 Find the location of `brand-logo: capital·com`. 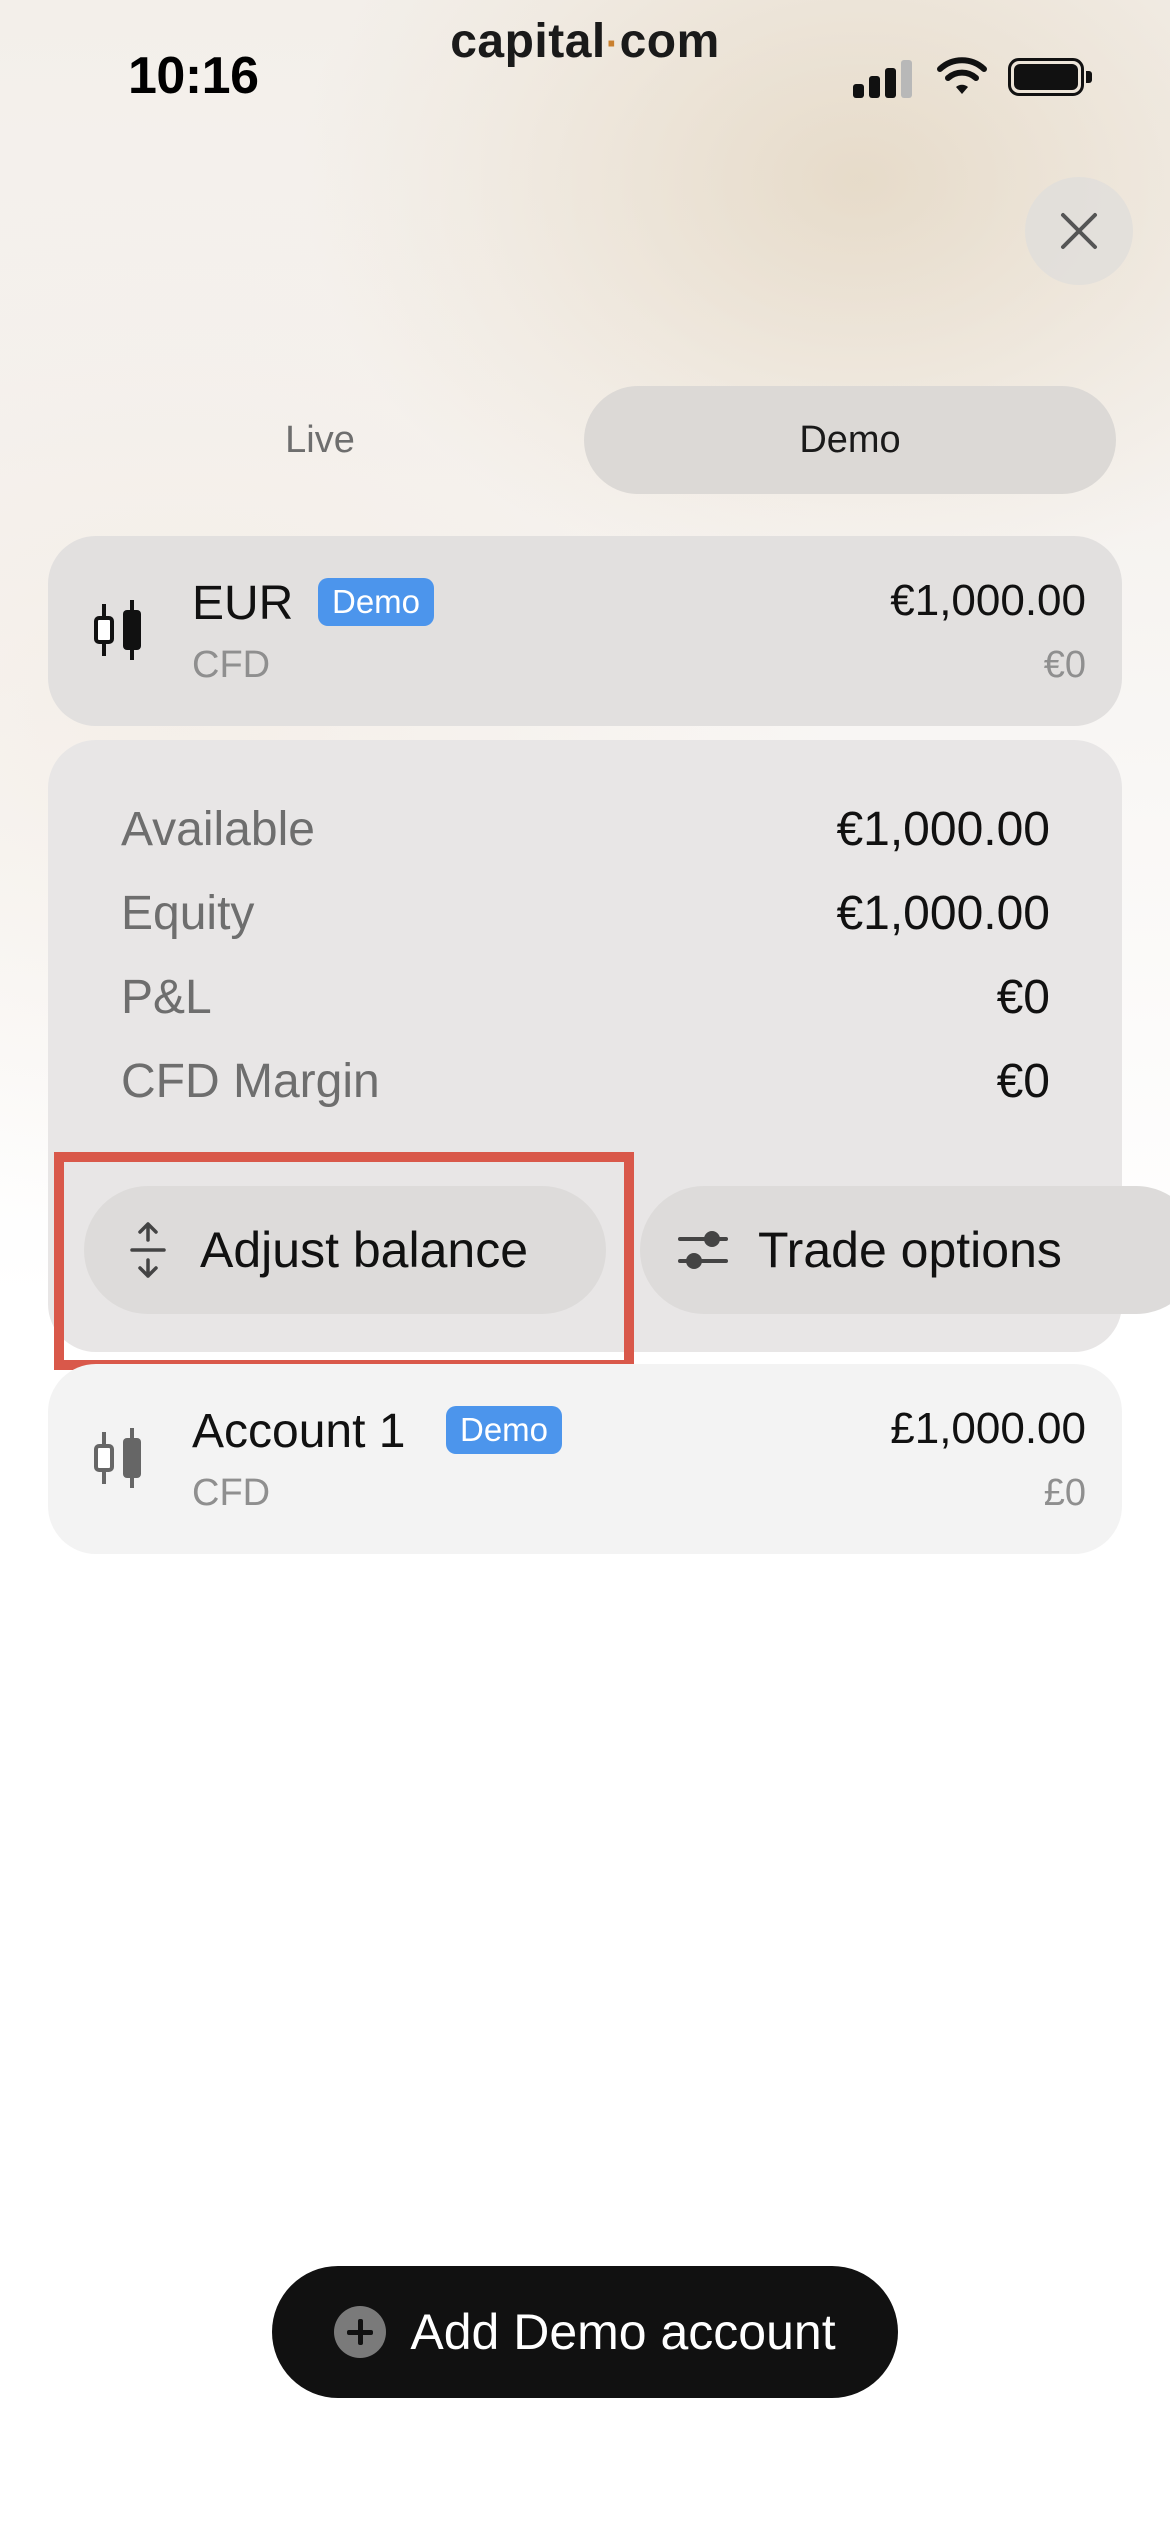

brand-logo: capital·com is located at coordinates (585, 41).